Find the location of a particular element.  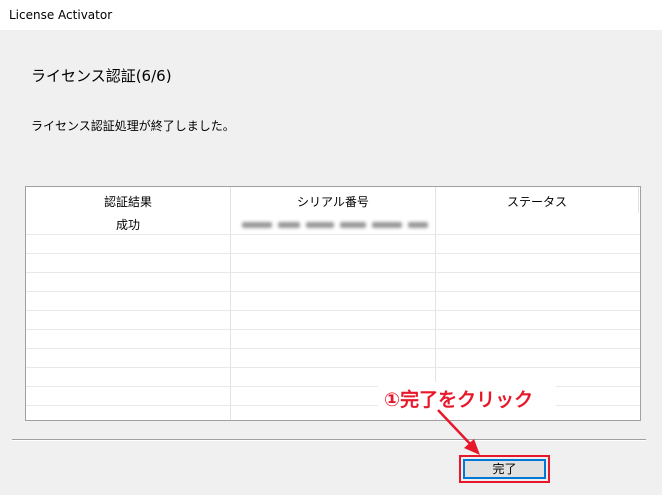

column-divider is located at coordinates (638, 200).